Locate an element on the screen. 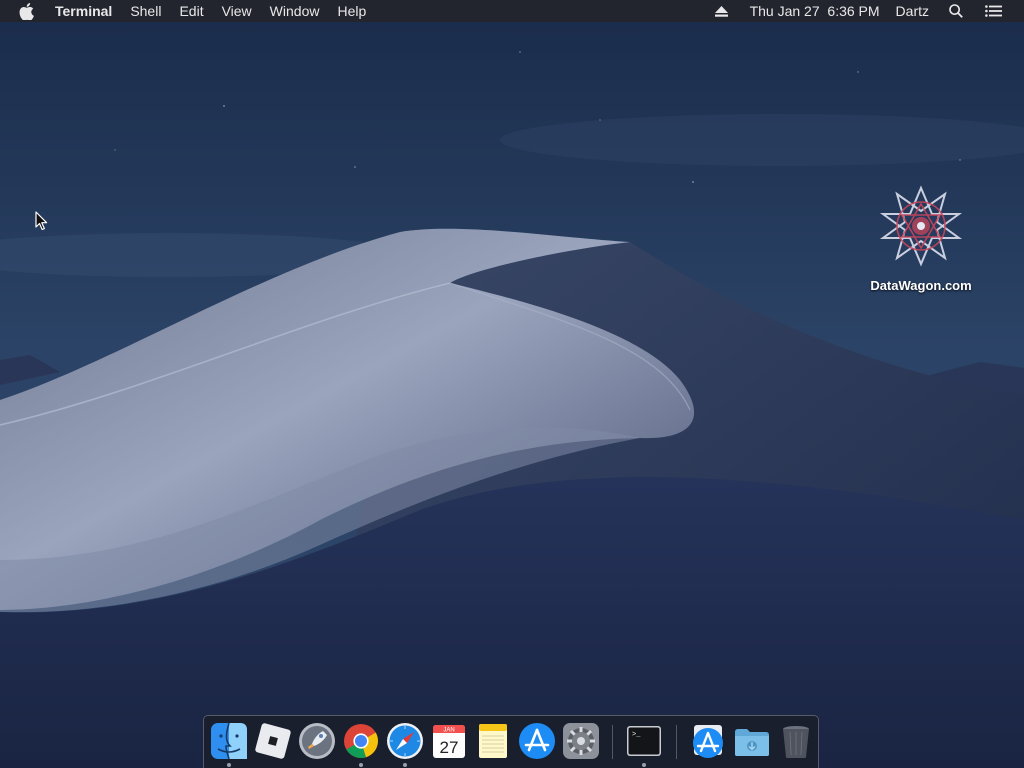  menu-view: View is located at coordinates (237, 11).